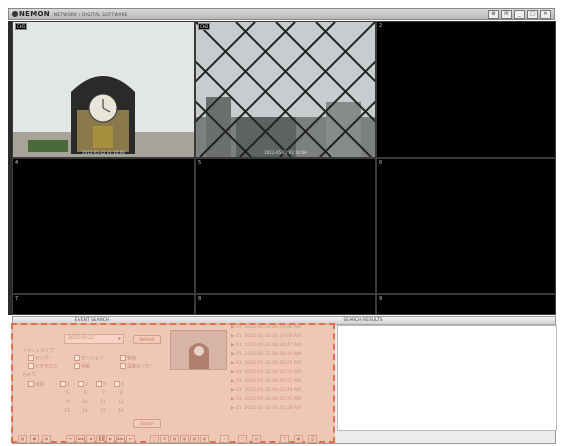 This screenshot has height=446, width=563. What do you see at coordinates (147, 339) in the screenshot?
I see `refresh-button: Refresh` at bounding box center [147, 339].